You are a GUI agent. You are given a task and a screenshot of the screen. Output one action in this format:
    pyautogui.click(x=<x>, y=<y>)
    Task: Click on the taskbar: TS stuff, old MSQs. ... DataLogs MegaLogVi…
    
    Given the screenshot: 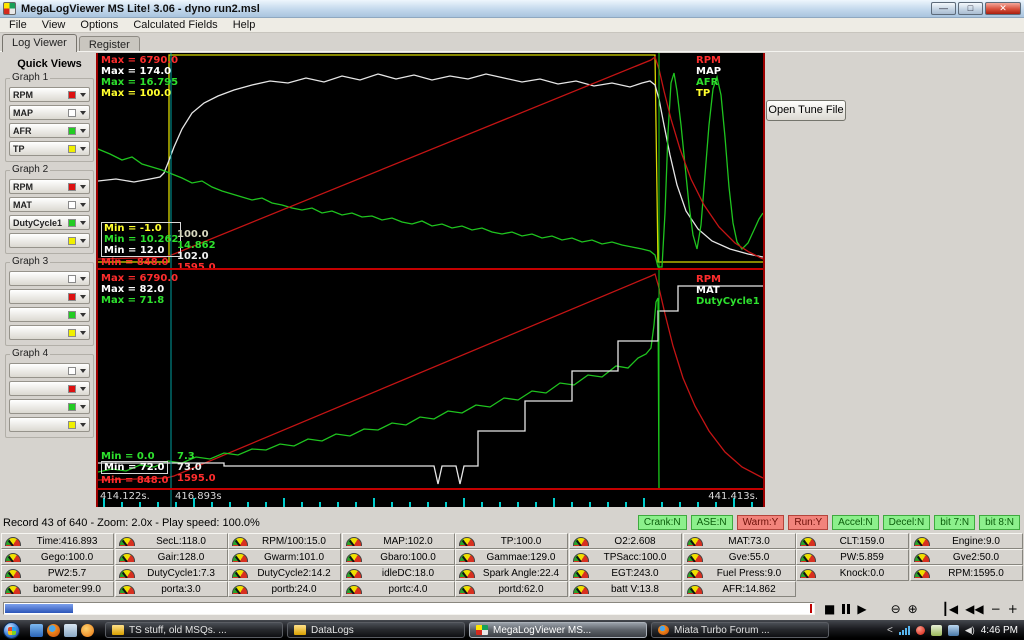 What is the action you would take?
    pyautogui.click(x=512, y=630)
    